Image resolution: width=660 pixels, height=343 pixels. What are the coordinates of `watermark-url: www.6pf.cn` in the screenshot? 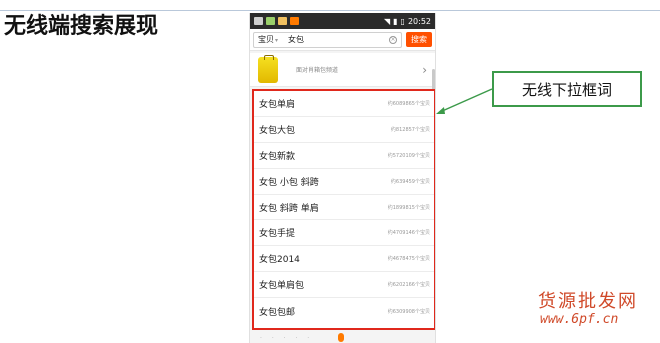 It's located at (579, 319).